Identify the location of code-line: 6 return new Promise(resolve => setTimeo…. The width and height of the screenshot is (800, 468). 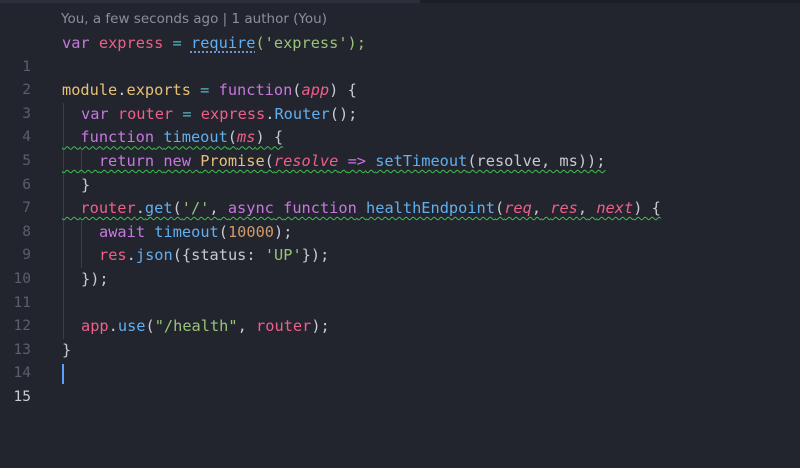
(400, 171).